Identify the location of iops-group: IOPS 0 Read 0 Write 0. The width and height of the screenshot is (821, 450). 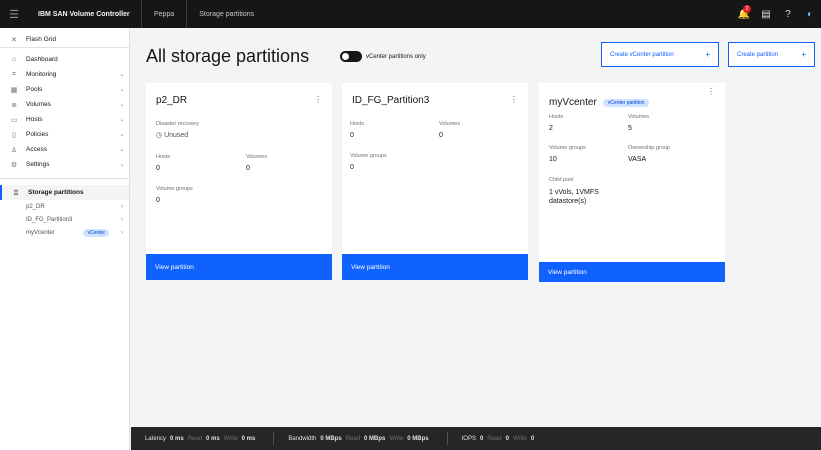
(500, 438).